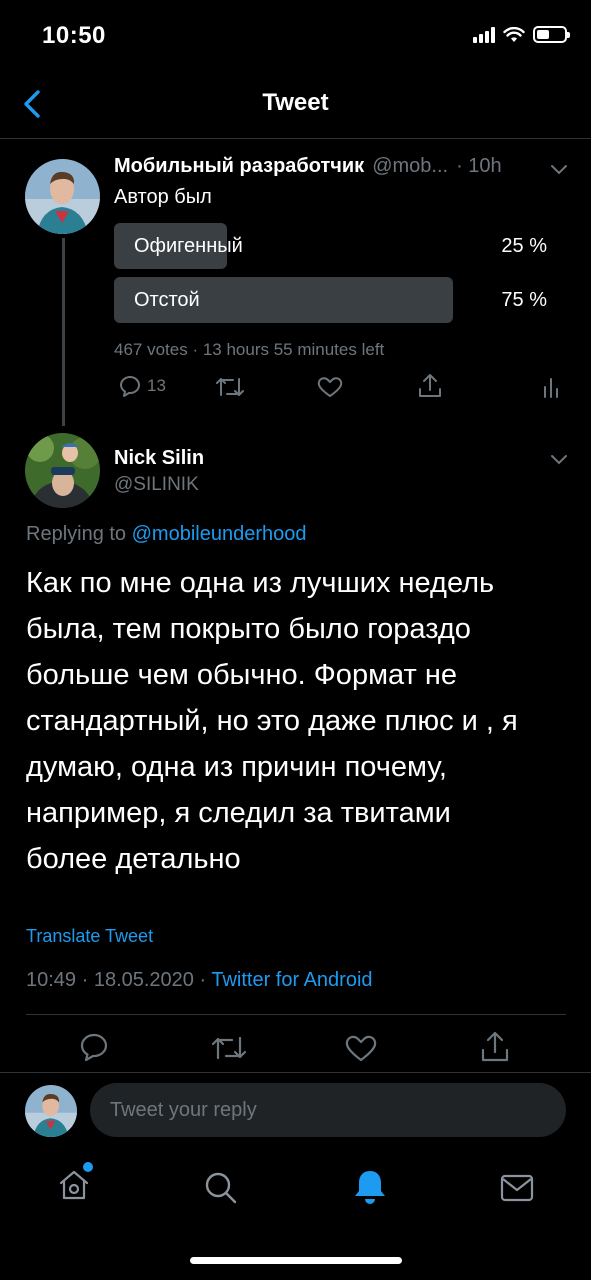 The image size is (591, 1280). I want to click on replying-handle-link: @mobileunderhood, so click(219, 534).